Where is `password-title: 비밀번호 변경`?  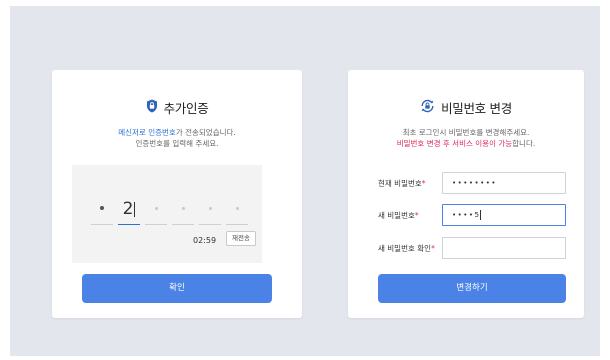
password-title: 비밀번호 변경 is located at coordinates (466, 107).